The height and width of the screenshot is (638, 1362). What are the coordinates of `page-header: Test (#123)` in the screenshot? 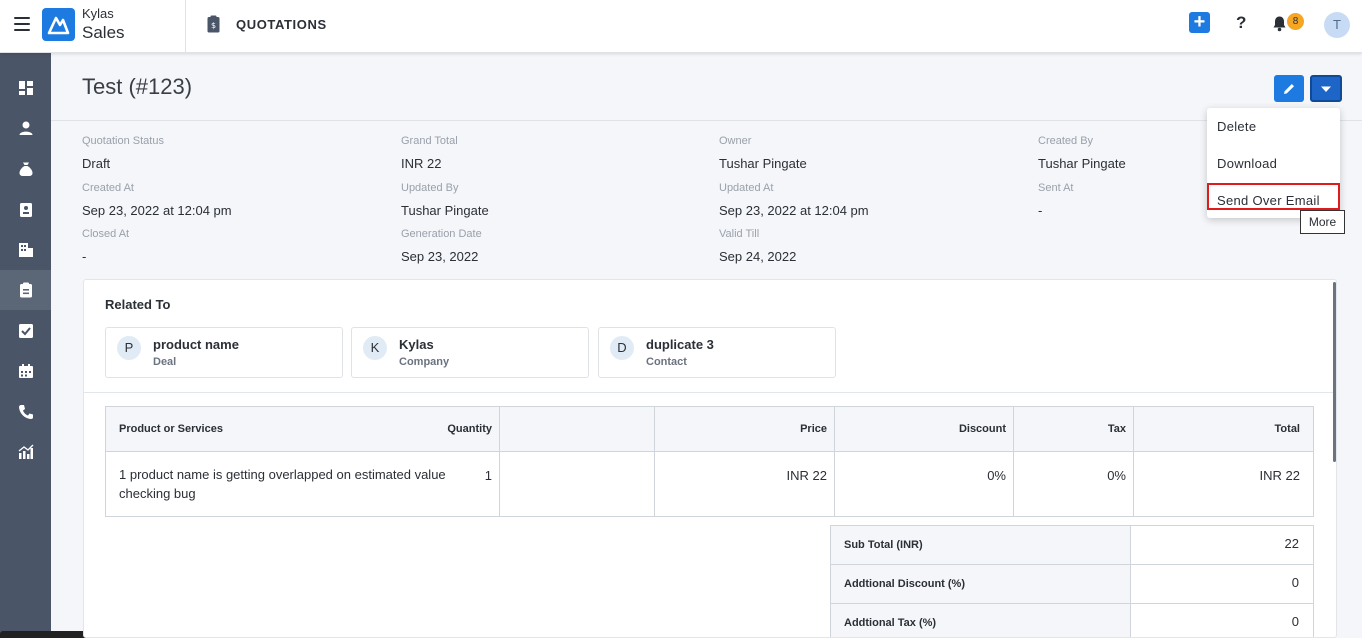 It's located at (706, 87).